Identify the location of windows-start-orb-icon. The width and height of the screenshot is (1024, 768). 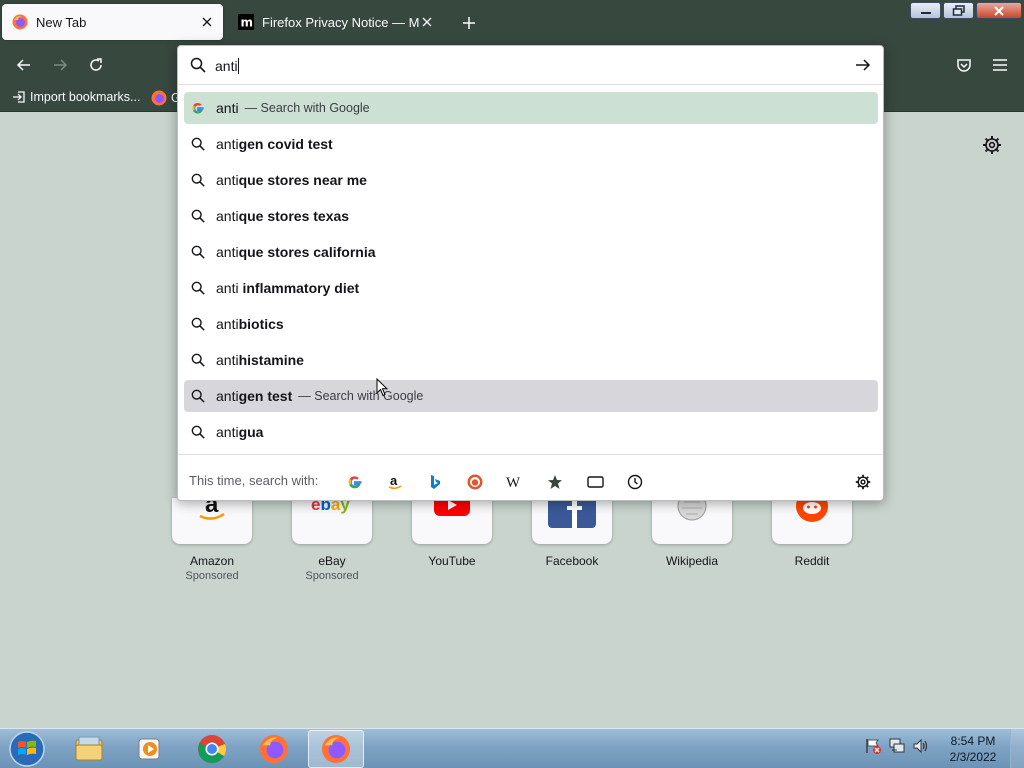
(27, 749).